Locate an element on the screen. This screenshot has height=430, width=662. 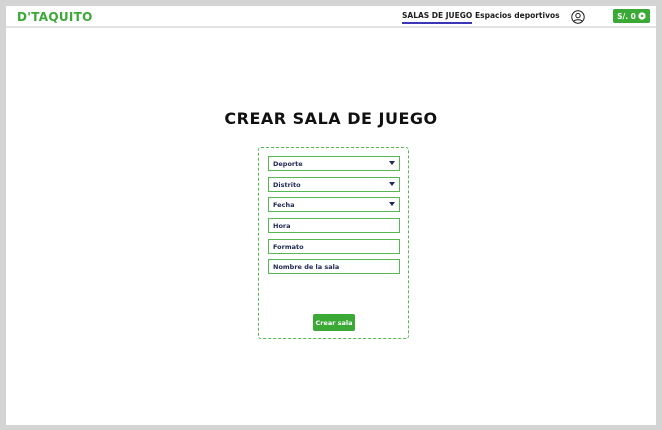
room-name-input: Nombre de la sala is located at coordinates (334, 266).